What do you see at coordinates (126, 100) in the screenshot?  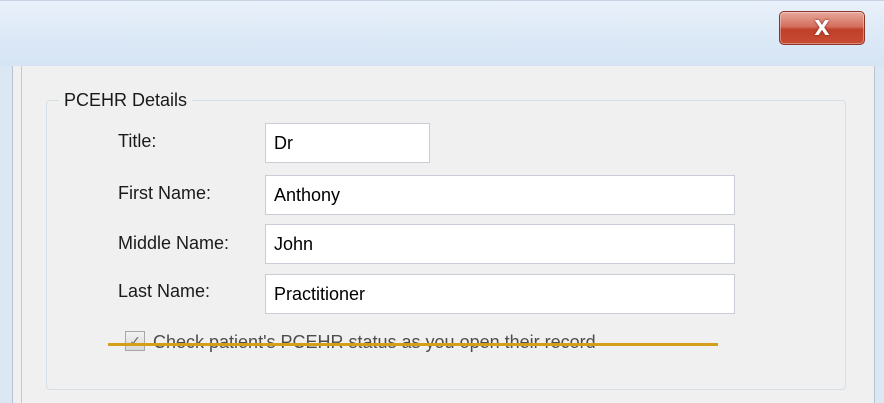 I see `groupbox-title: PCEHR Details` at bounding box center [126, 100].